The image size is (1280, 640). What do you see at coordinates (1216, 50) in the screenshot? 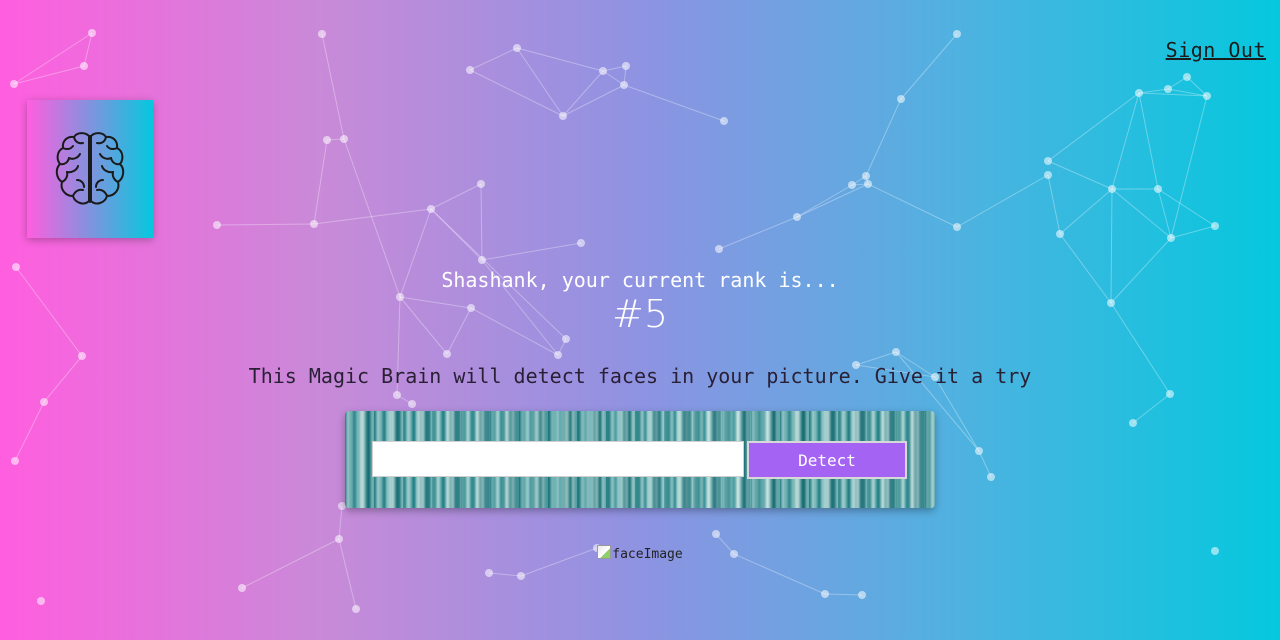
I see `sign-out-link: Sign Out` at bounding box center [1216, 50].